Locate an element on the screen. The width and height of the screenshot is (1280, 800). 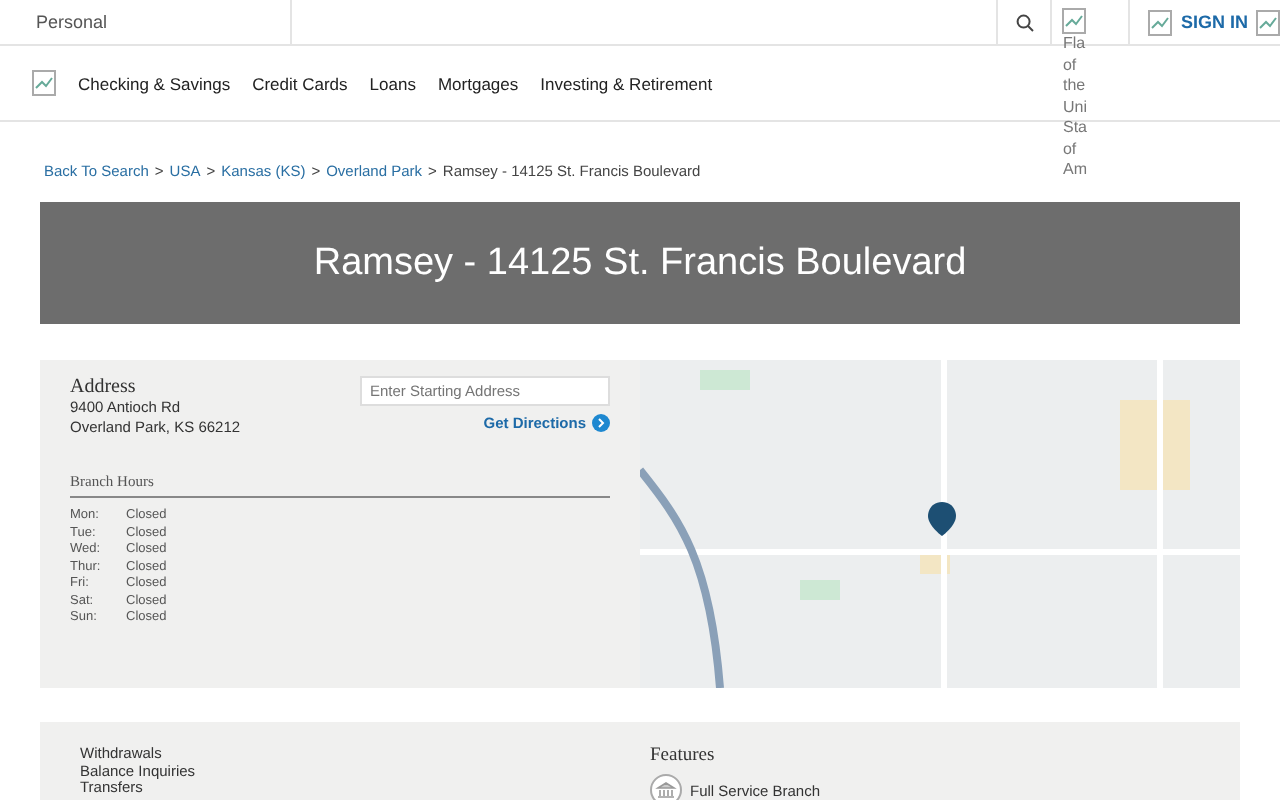
image-alt-text: Uni is located at coordinates (1074, 107).